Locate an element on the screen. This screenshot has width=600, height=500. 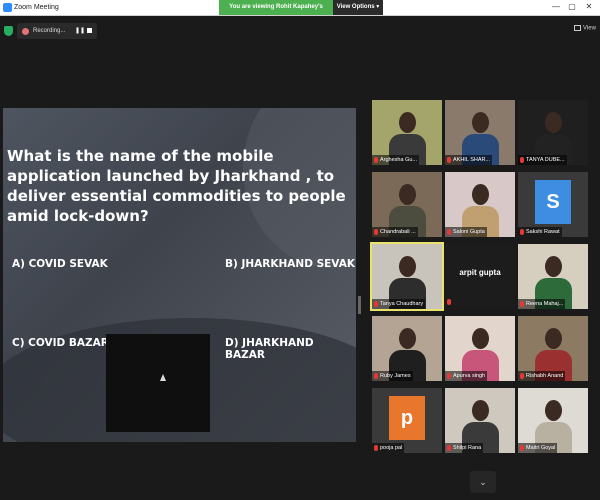
participant-tile: Maitri Goyal is located at coordinates (553, 420).